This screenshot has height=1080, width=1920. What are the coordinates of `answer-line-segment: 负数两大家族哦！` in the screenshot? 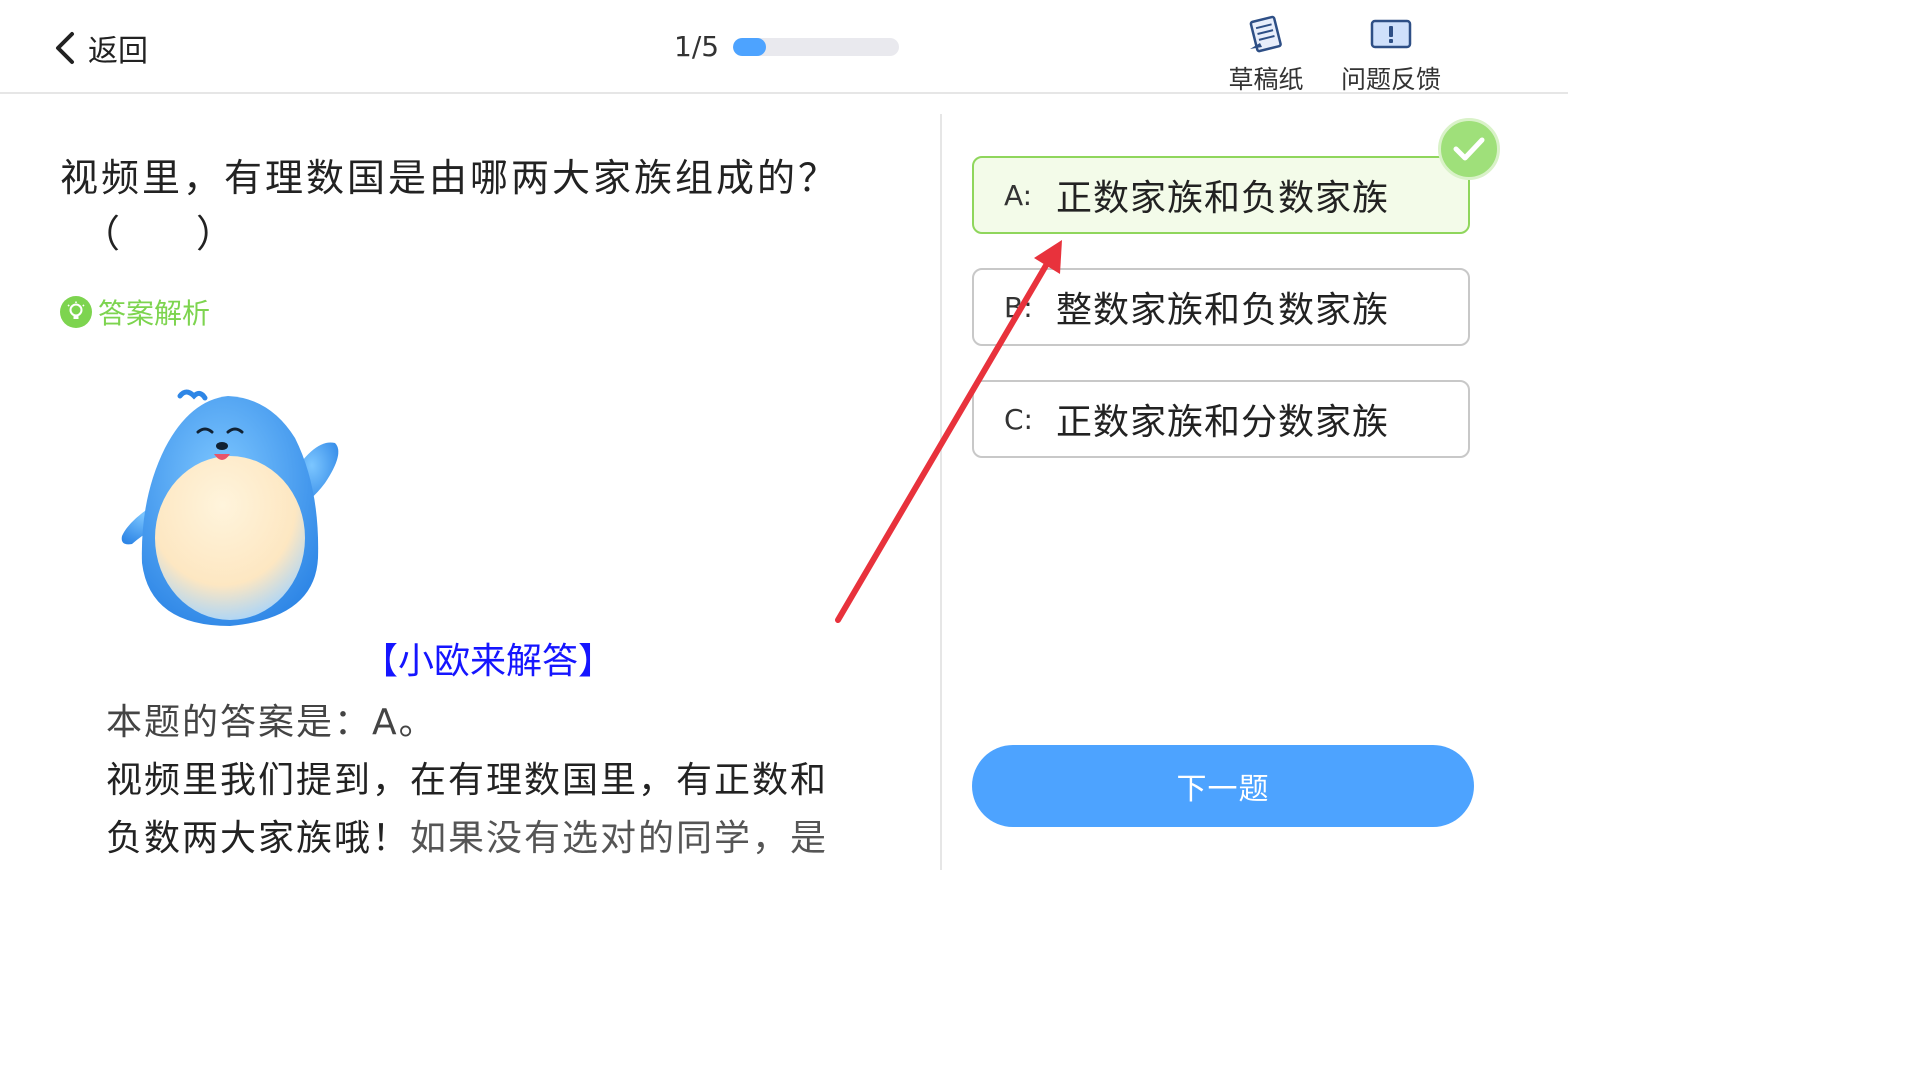 It's located at (258, 838).